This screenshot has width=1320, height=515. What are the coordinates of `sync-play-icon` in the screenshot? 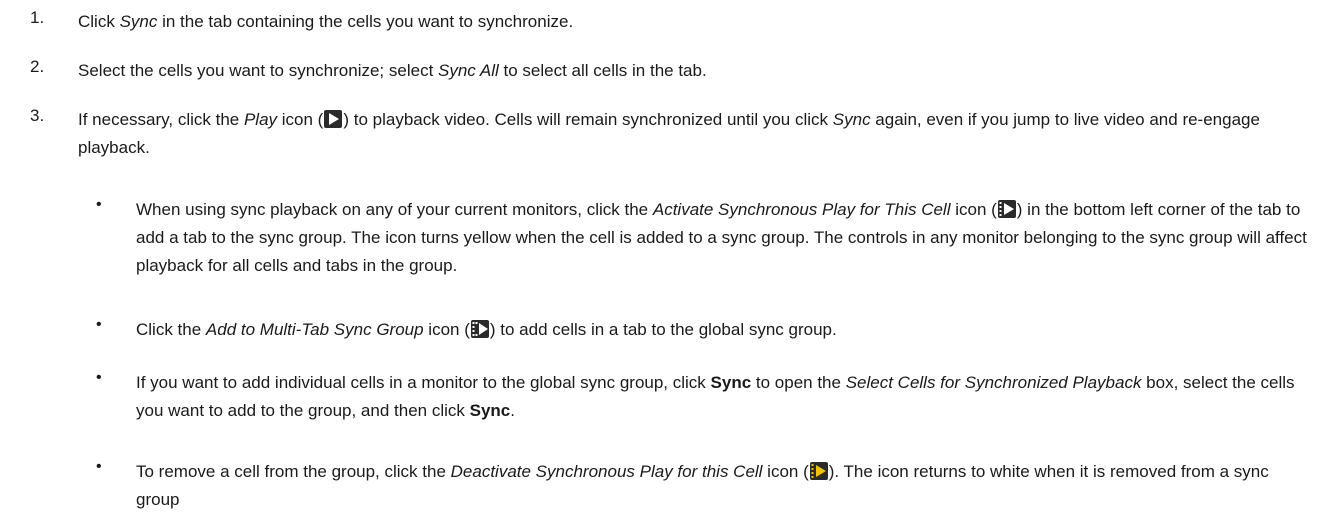 It's located at (1006, 209).